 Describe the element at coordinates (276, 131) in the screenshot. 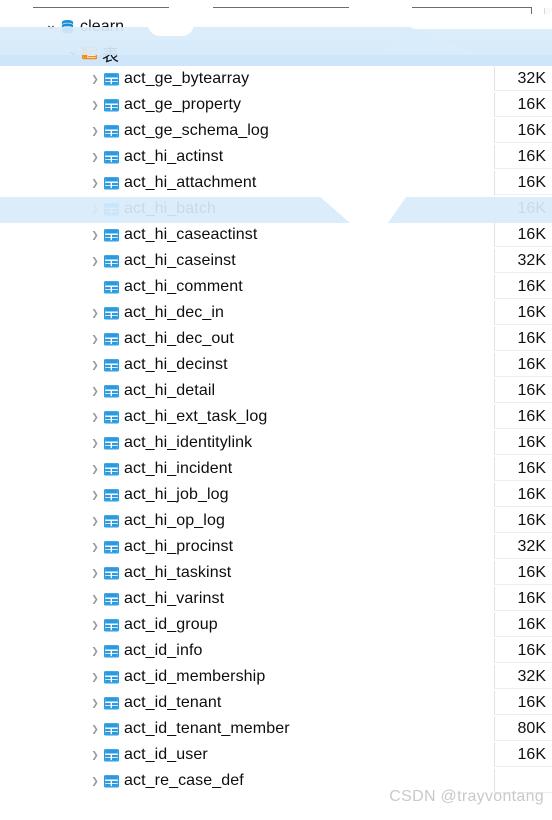

I see `table-row: act_ge_schema_log 16K` at that location.